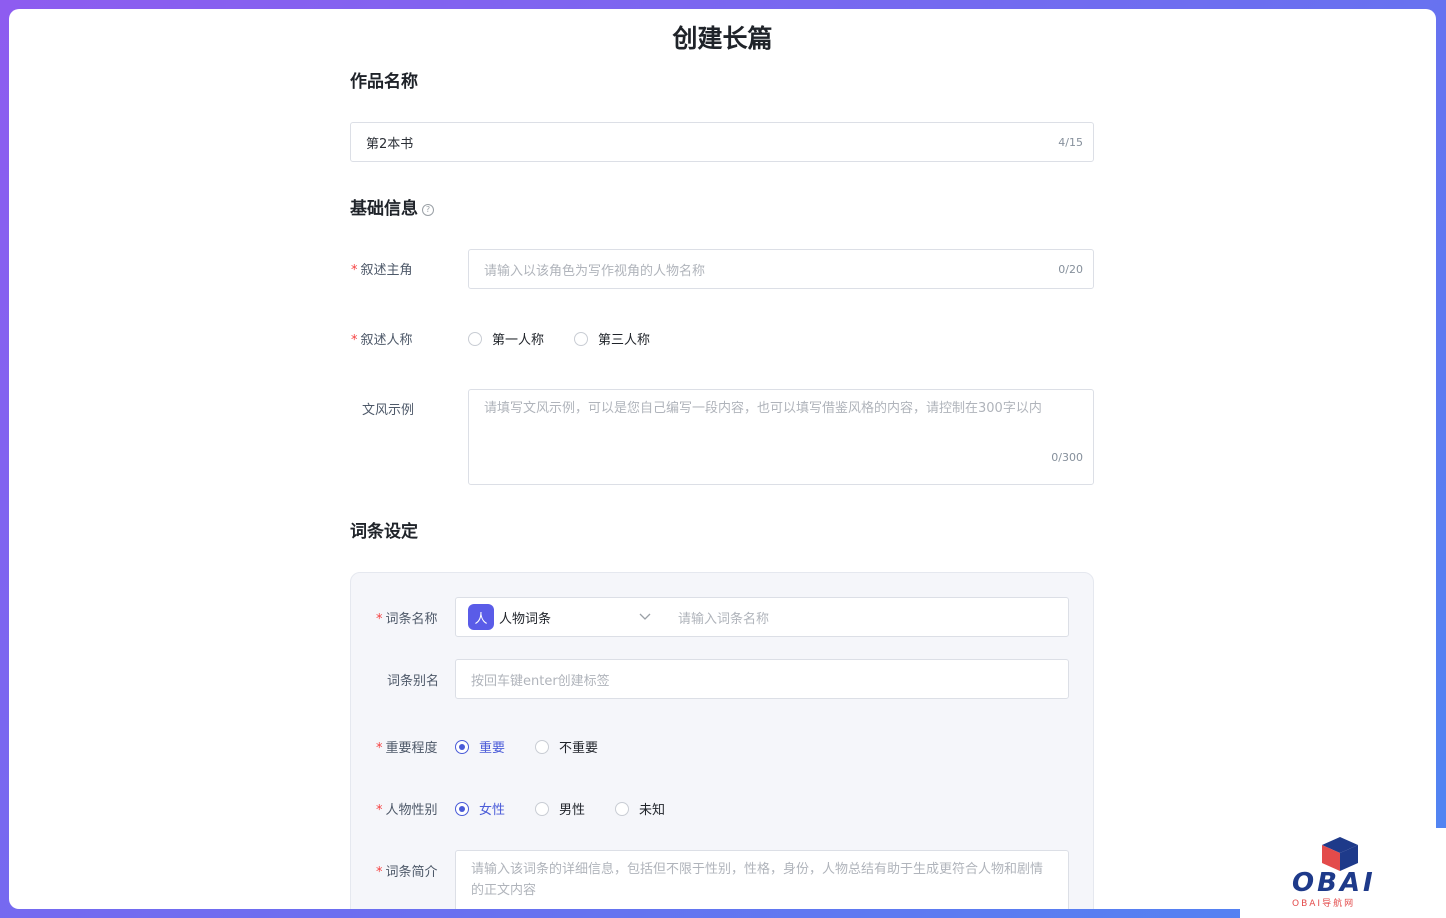  I want to click on gender-male-radio: 男性, so click(560, 808).